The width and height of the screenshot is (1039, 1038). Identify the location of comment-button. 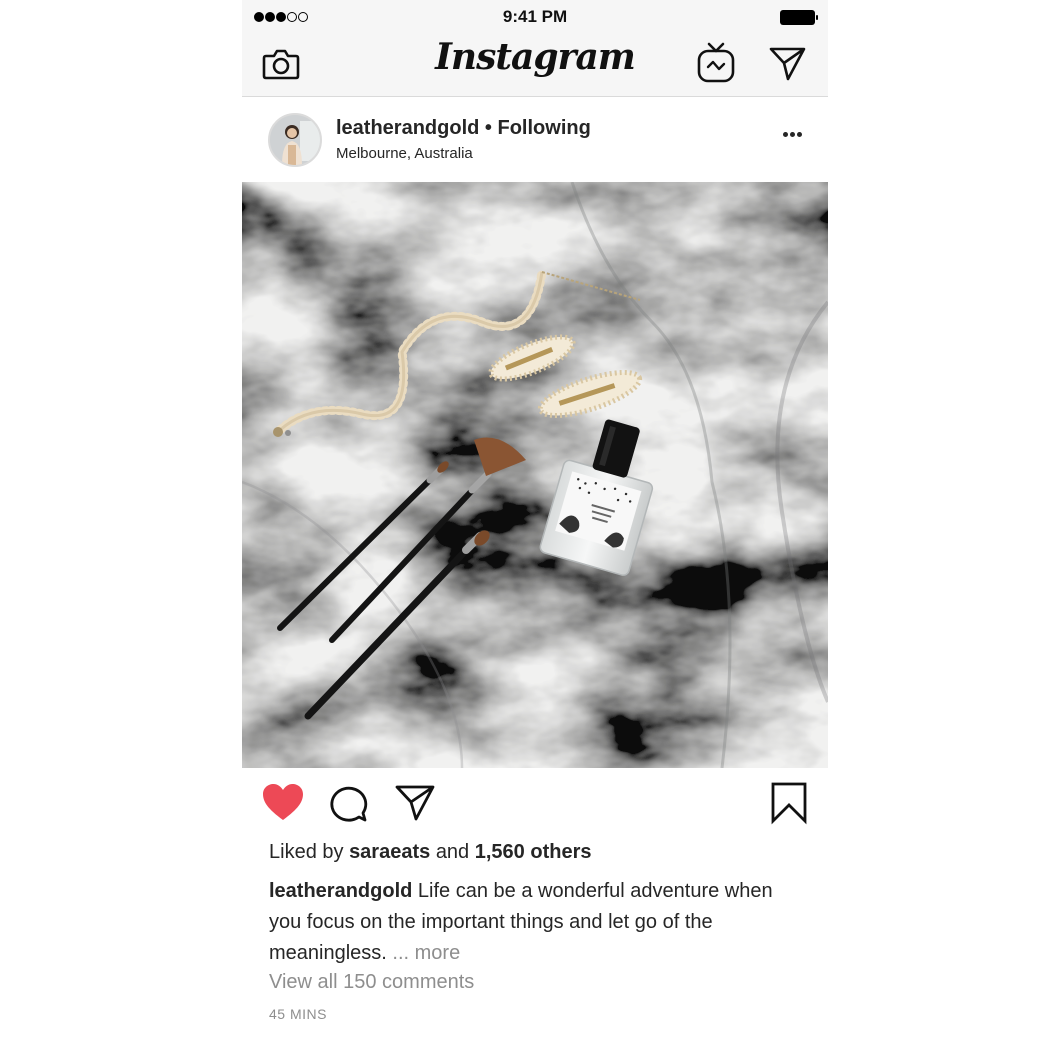
(349, 803).